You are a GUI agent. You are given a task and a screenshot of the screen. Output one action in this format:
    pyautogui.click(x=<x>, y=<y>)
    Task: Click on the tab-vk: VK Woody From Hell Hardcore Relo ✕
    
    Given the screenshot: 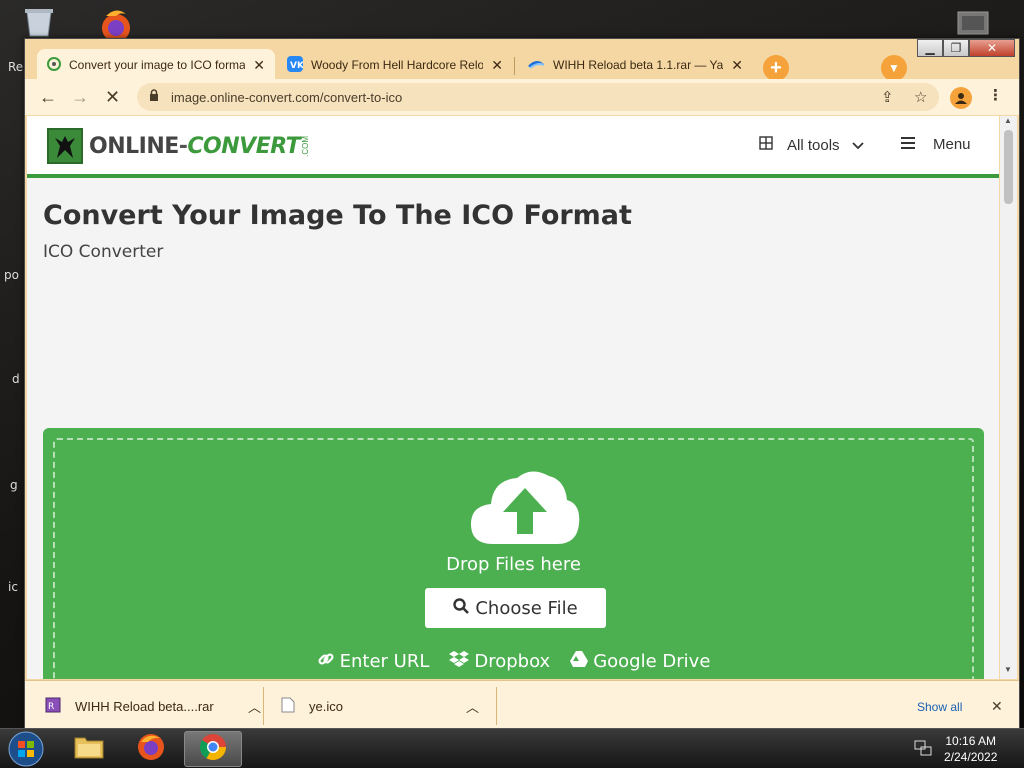 What is the action you would take?
    pyautogui.click(x=395, y=65)
    